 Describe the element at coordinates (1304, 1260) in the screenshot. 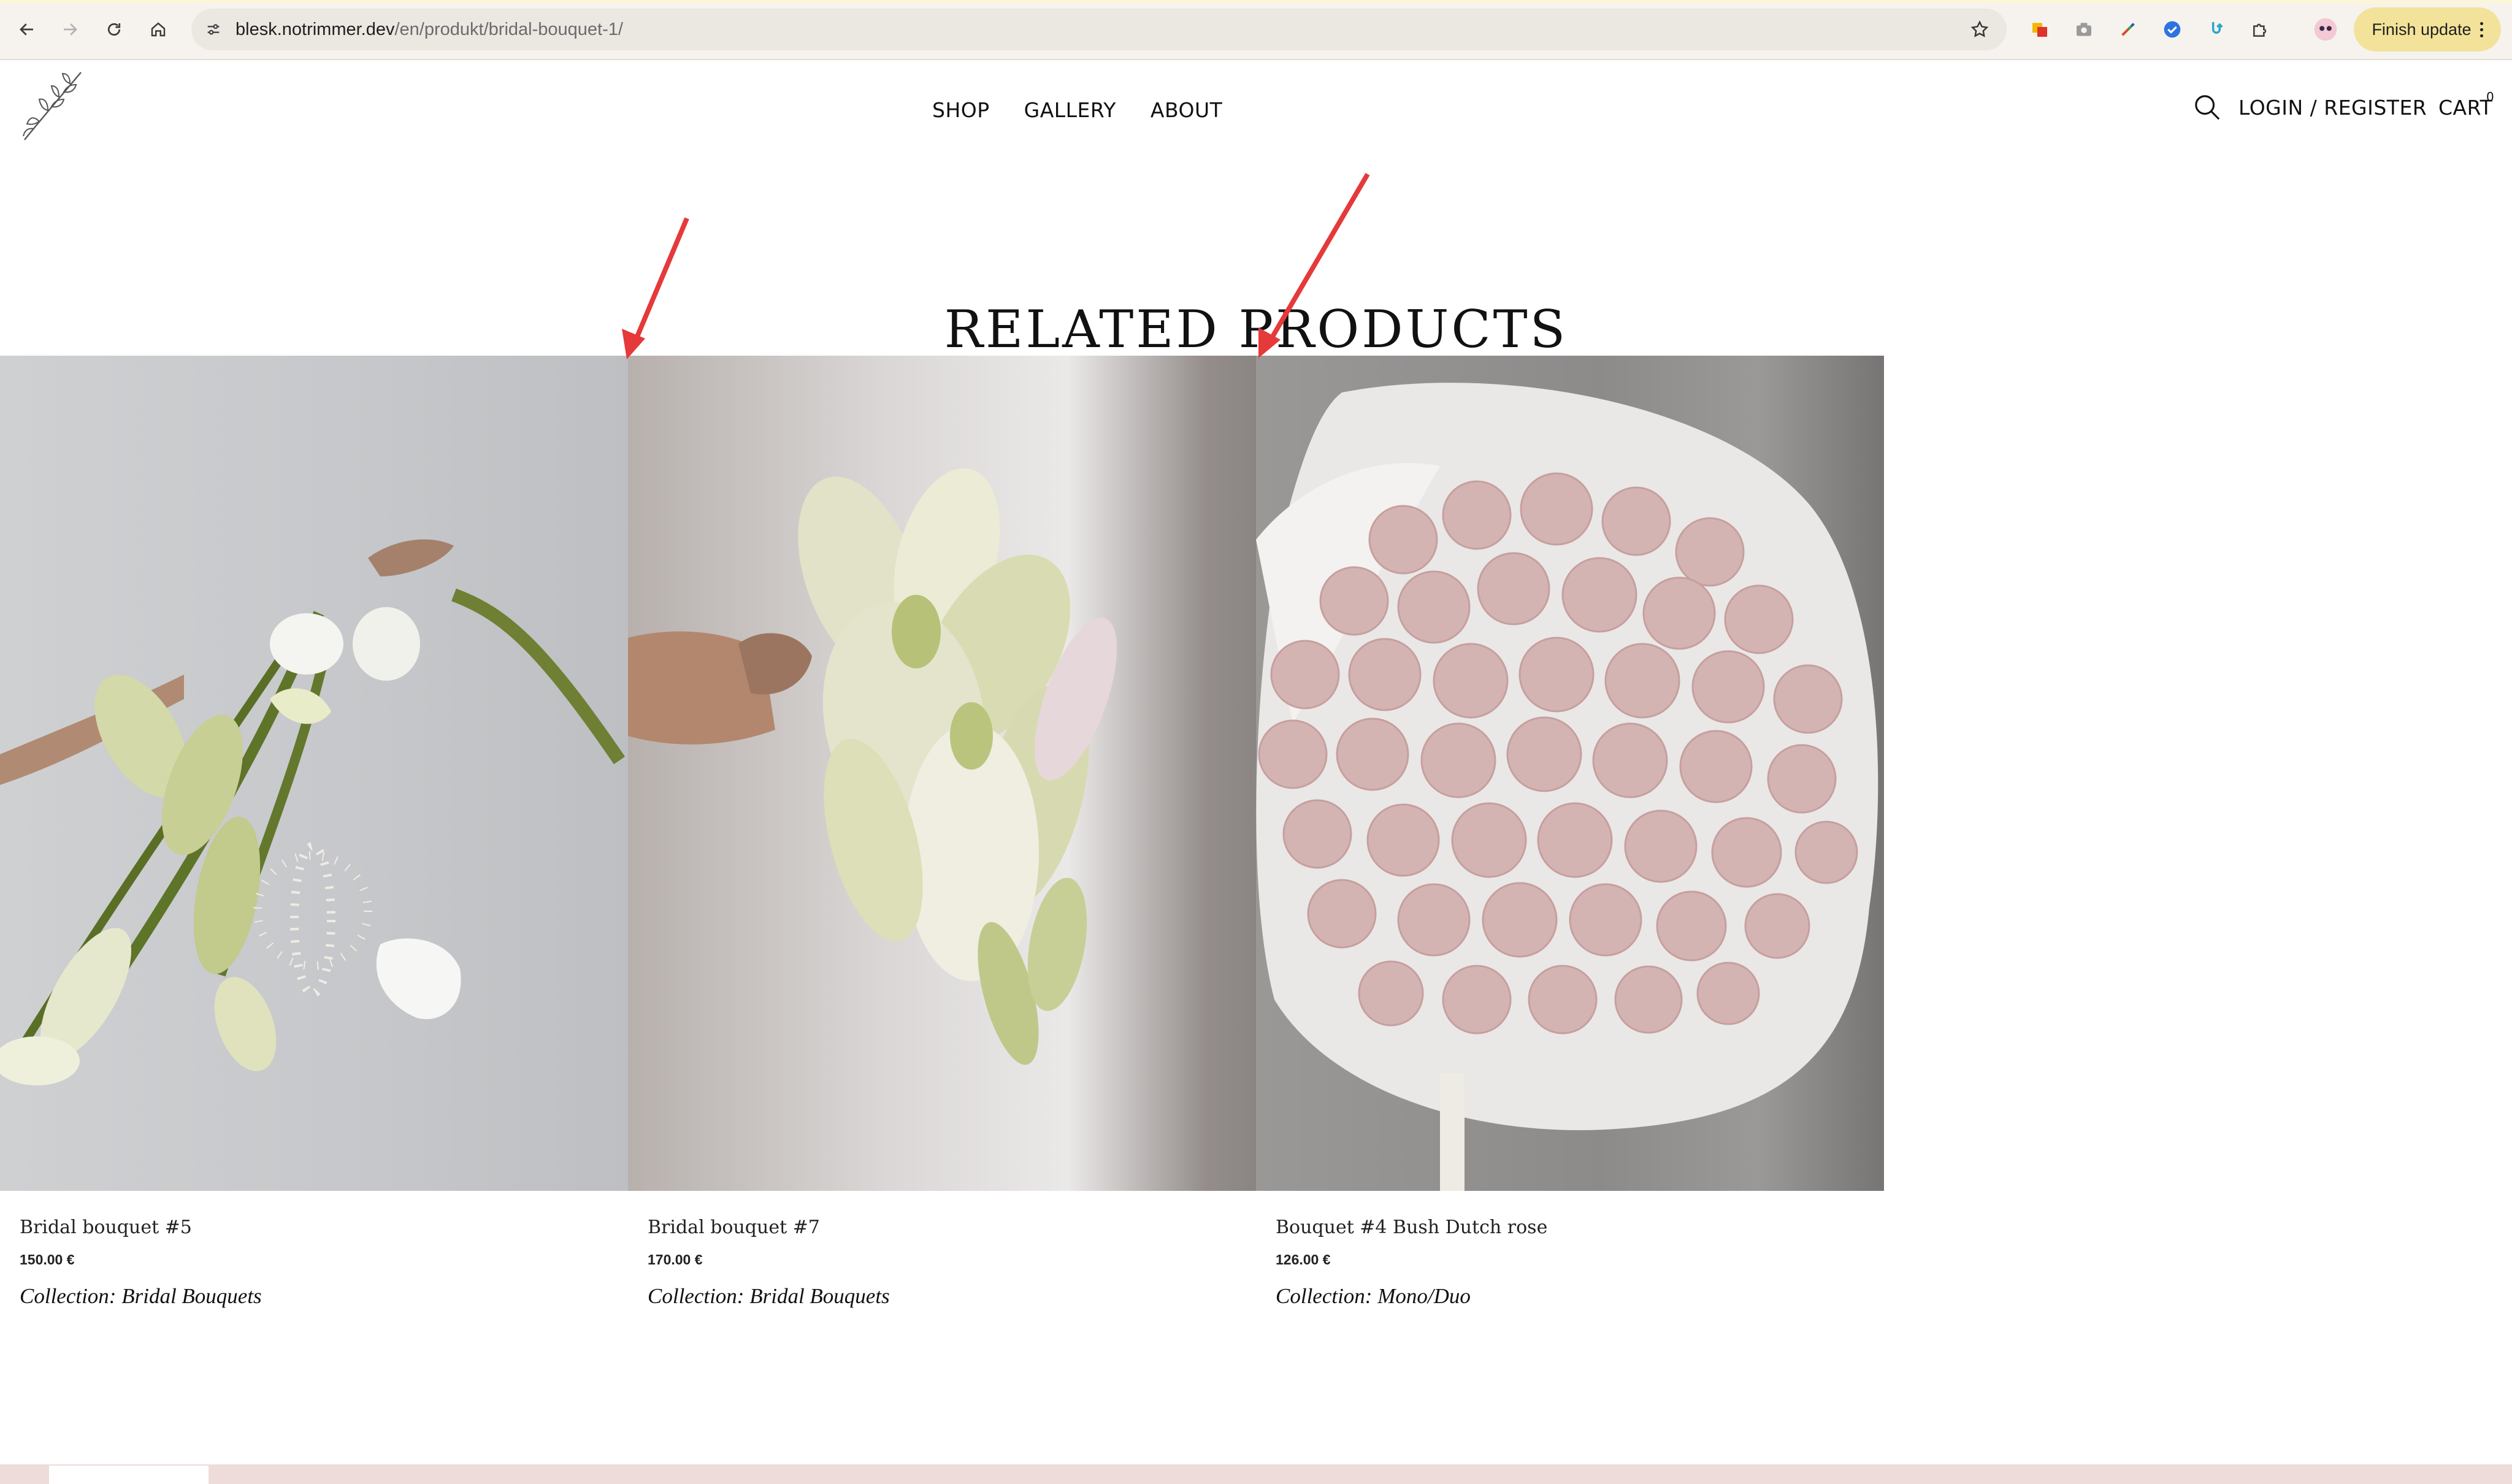

I see `product-price: 126.00 €` at that location.